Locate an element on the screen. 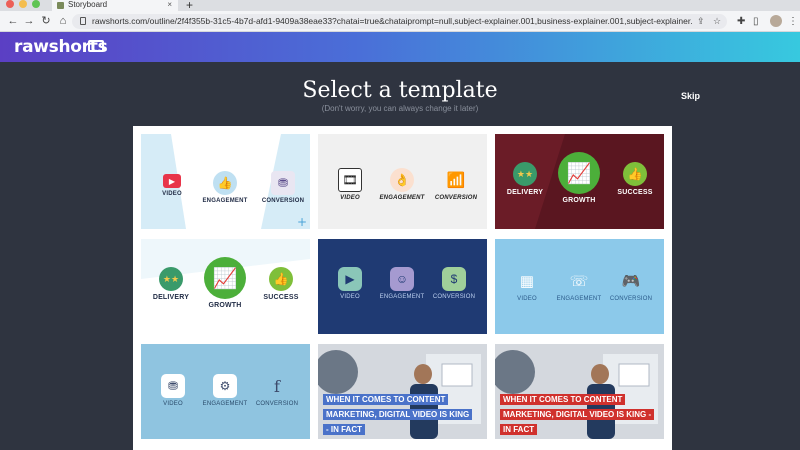  favicon-icon is located at coordinates (60, 5).